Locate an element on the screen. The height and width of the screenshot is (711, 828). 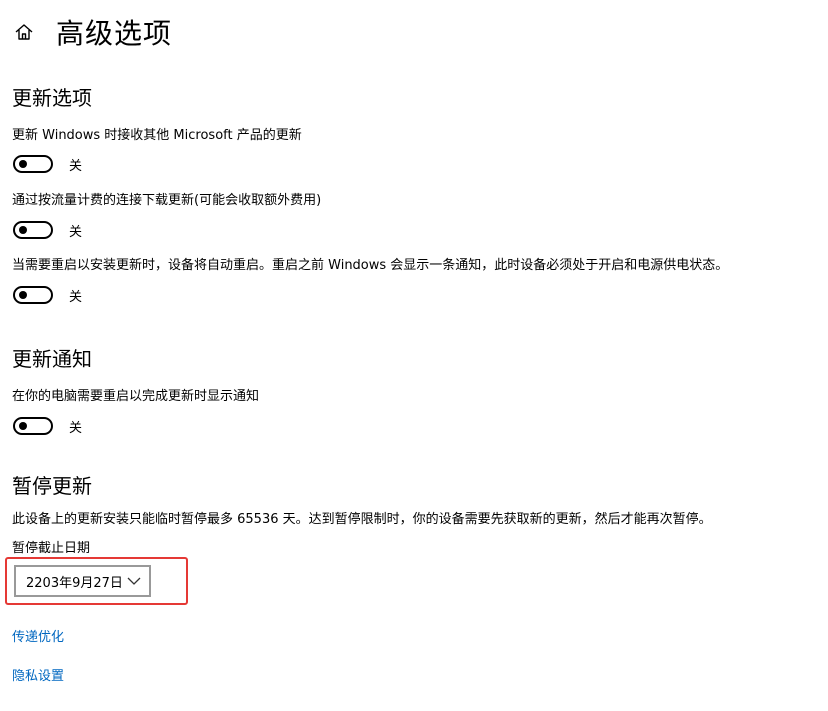
toggle-row-other-products: 关 is located at coordinates (47, 164).